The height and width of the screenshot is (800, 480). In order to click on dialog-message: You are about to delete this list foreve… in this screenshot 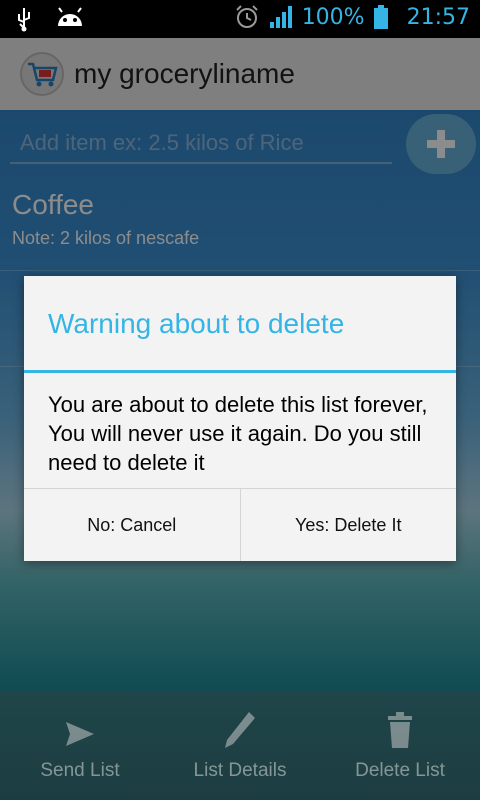, I will do `click(238, 433)`.